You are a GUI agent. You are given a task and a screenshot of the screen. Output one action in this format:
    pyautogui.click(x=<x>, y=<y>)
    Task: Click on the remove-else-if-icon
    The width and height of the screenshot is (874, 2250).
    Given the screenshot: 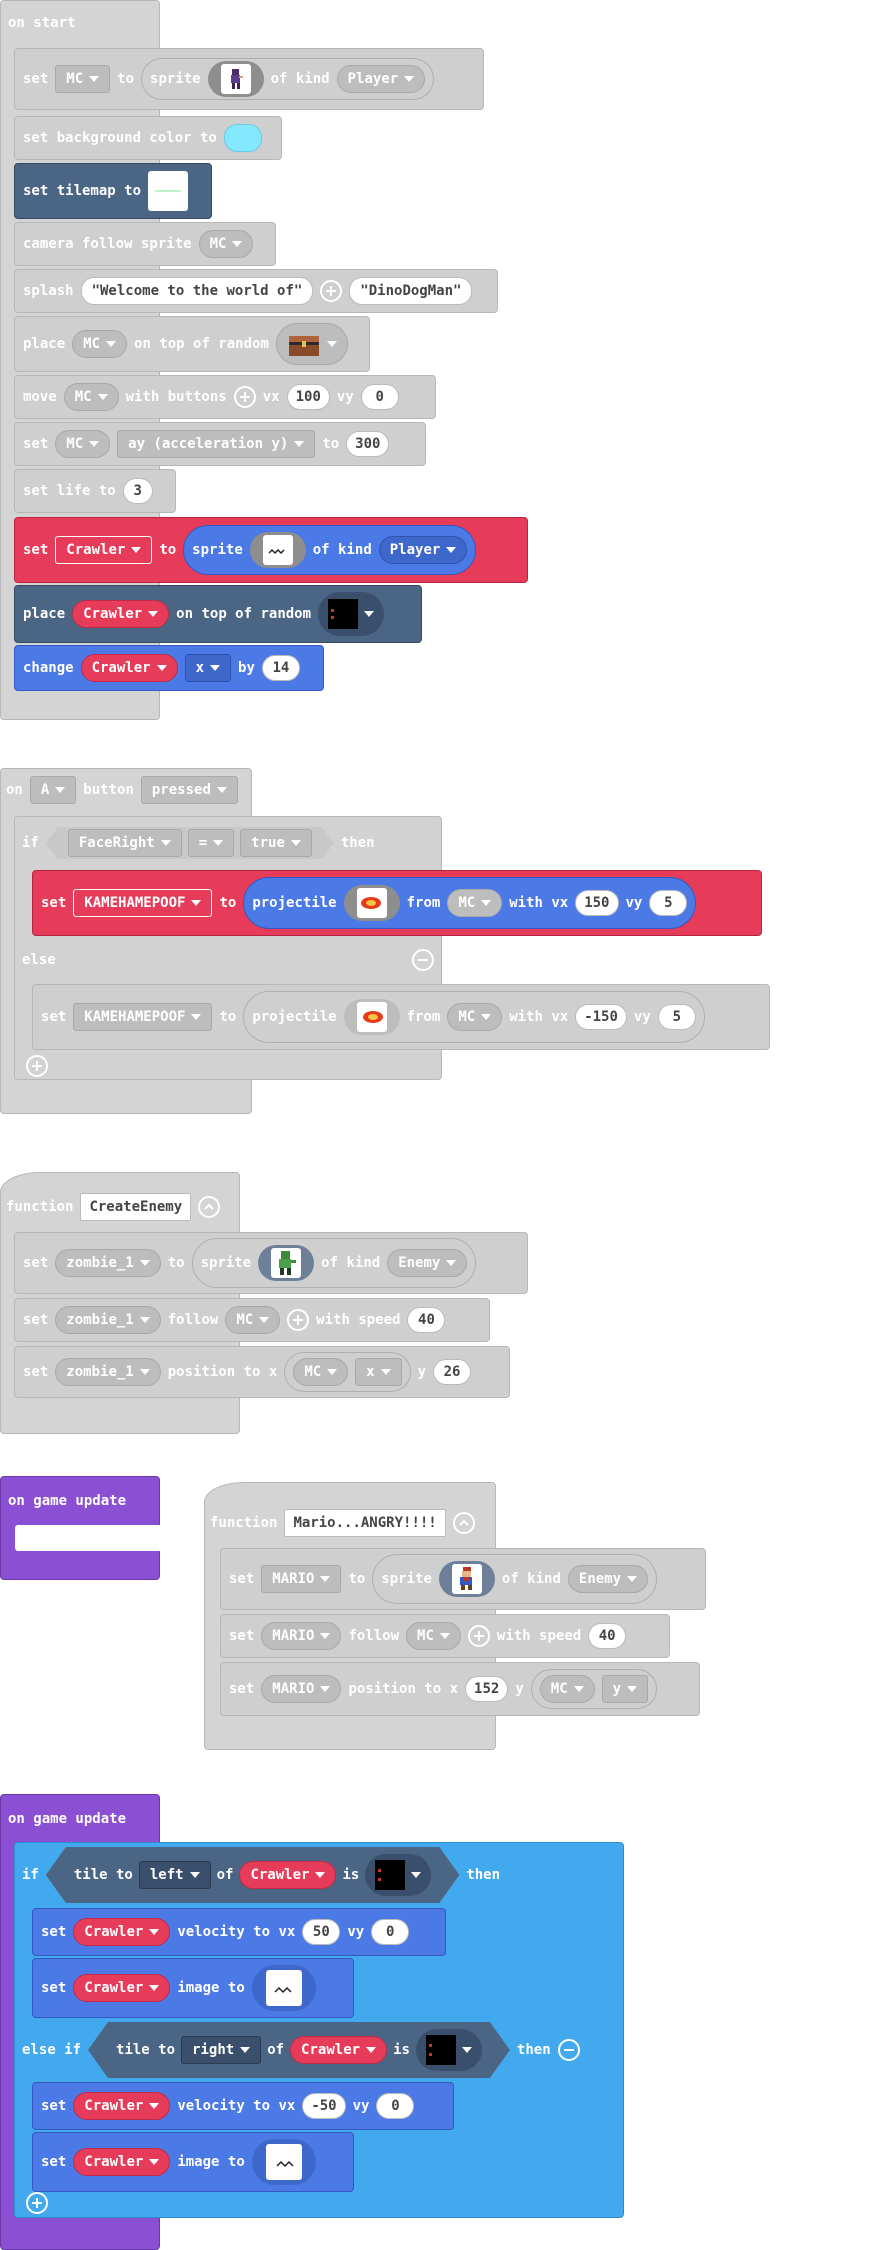 What is the action you would take?
    pyautogui.click(x=568, y=2050)
    